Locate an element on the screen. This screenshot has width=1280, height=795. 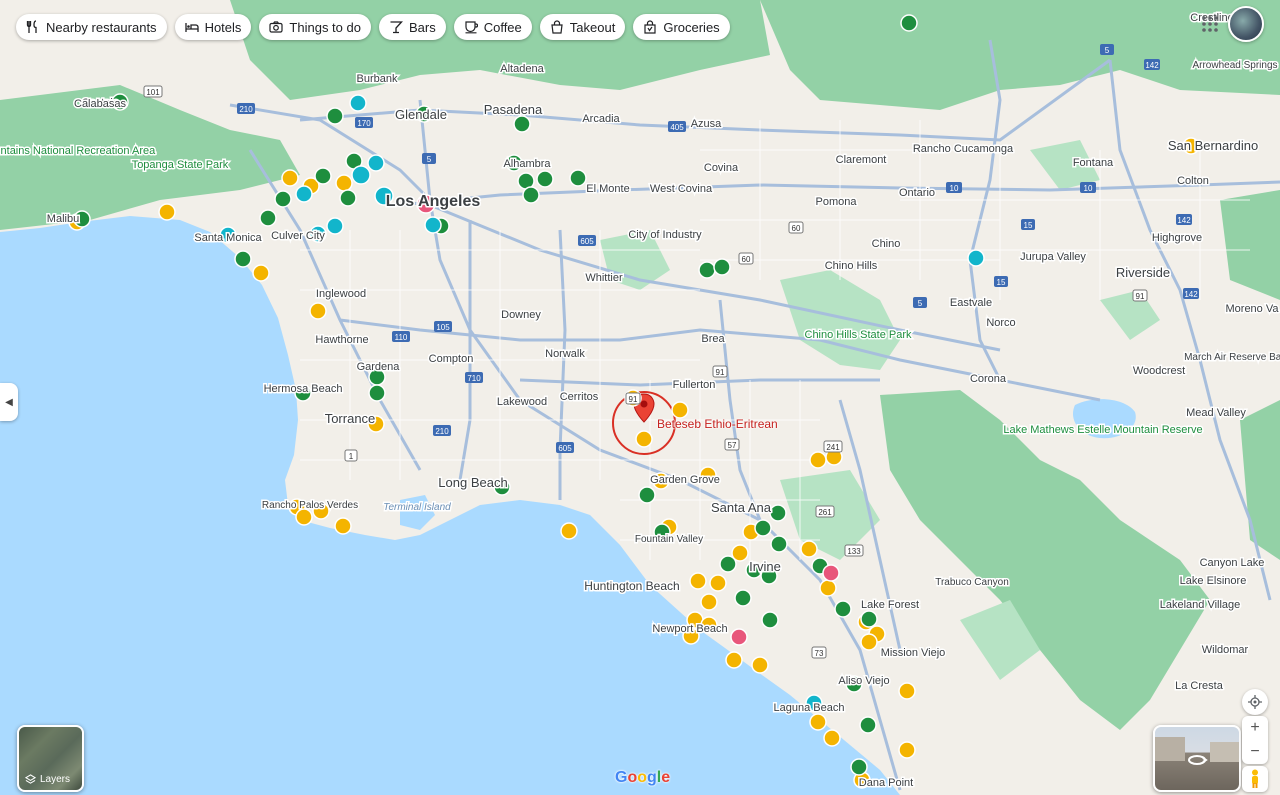
city-label: Santa Monica is located at coordinates (228, 238).